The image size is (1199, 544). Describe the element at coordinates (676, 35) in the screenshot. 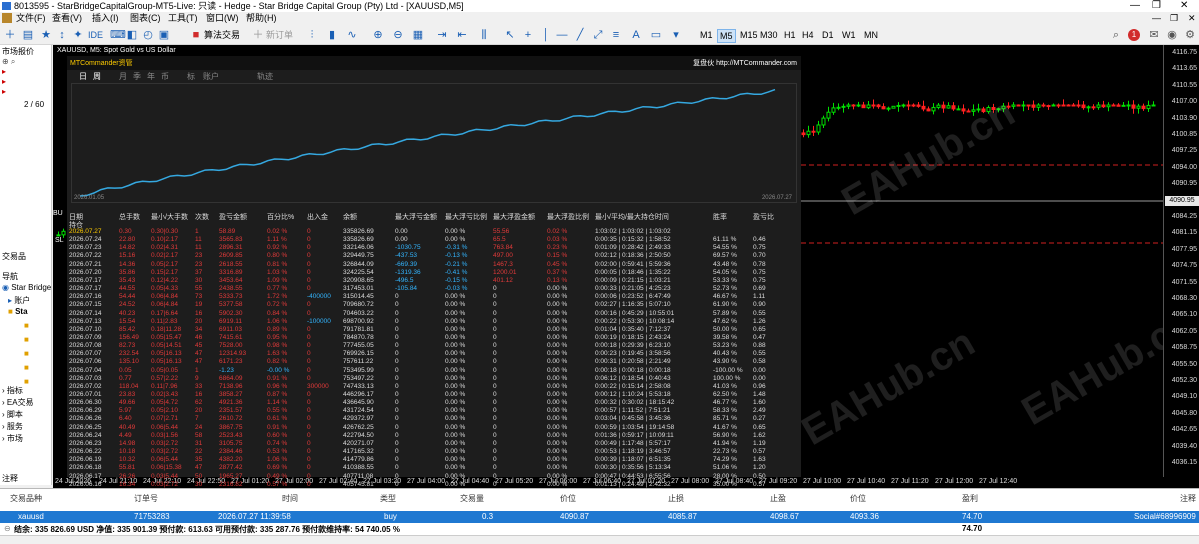

I see `more-tools-icon: ▾` at that location.